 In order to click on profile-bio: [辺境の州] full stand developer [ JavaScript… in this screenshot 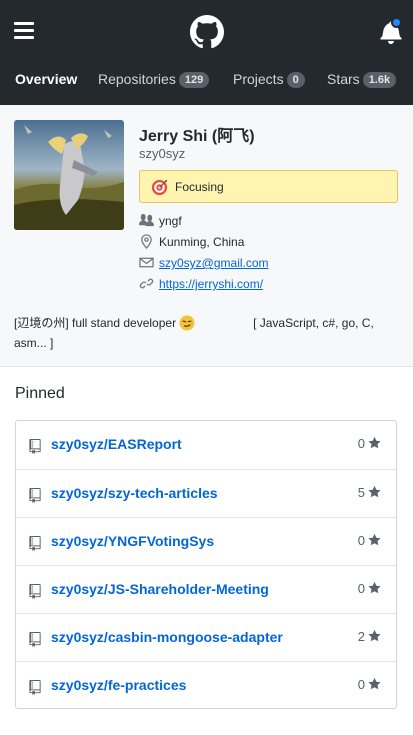, I will do `click(206, 333)`.